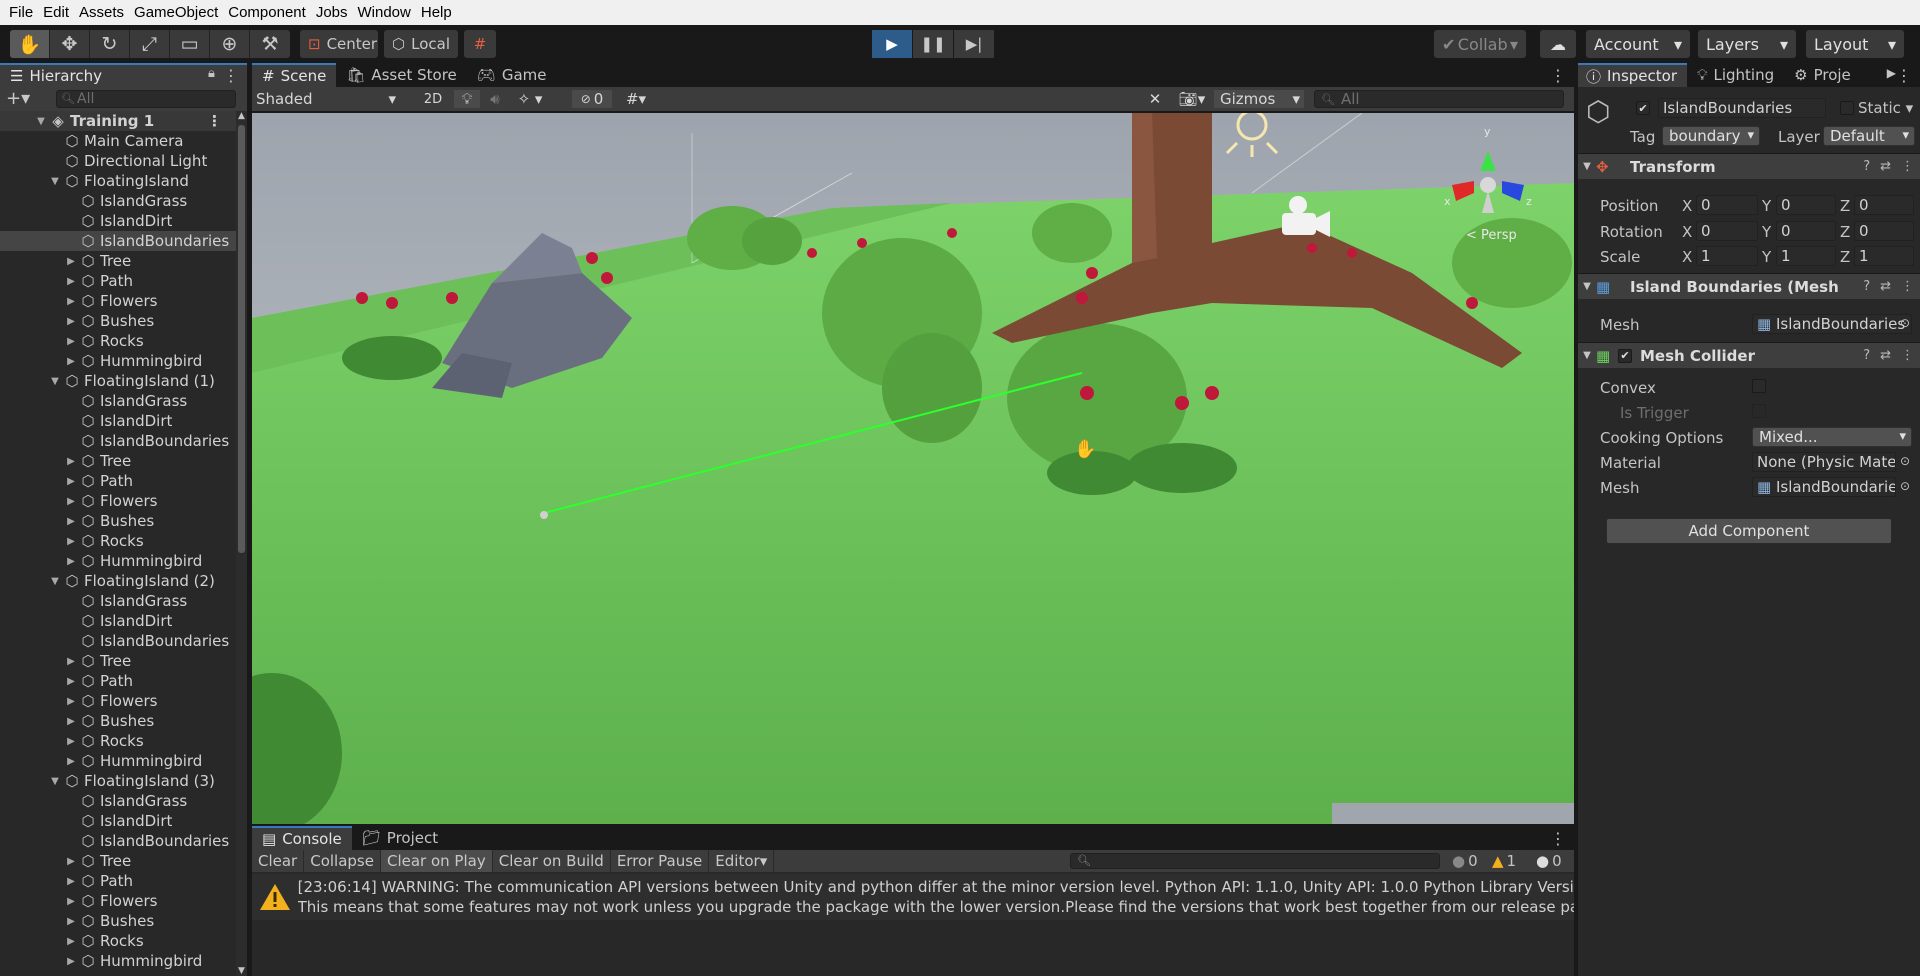 The height and width of the screenshot is (976, 1920). What do you see at coordinates (21, 12) in the screenshot?
I see `menu-file: File` at bounding box center [21, 12].